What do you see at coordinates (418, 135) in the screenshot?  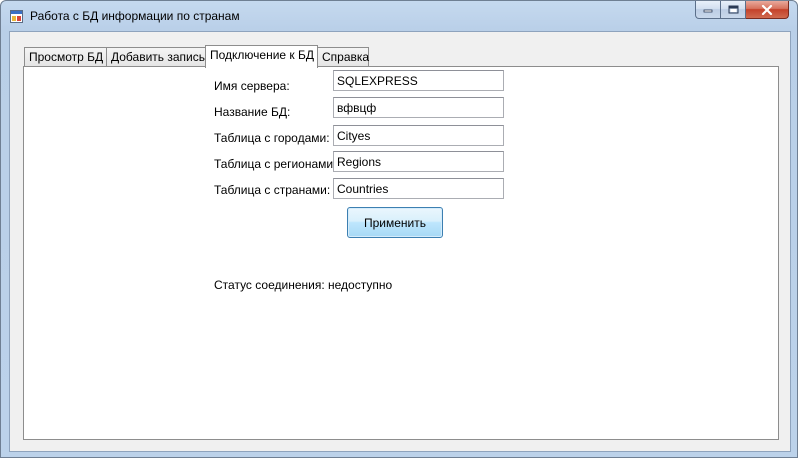 I see `cities-table-input` at bounding box center [418, 135].